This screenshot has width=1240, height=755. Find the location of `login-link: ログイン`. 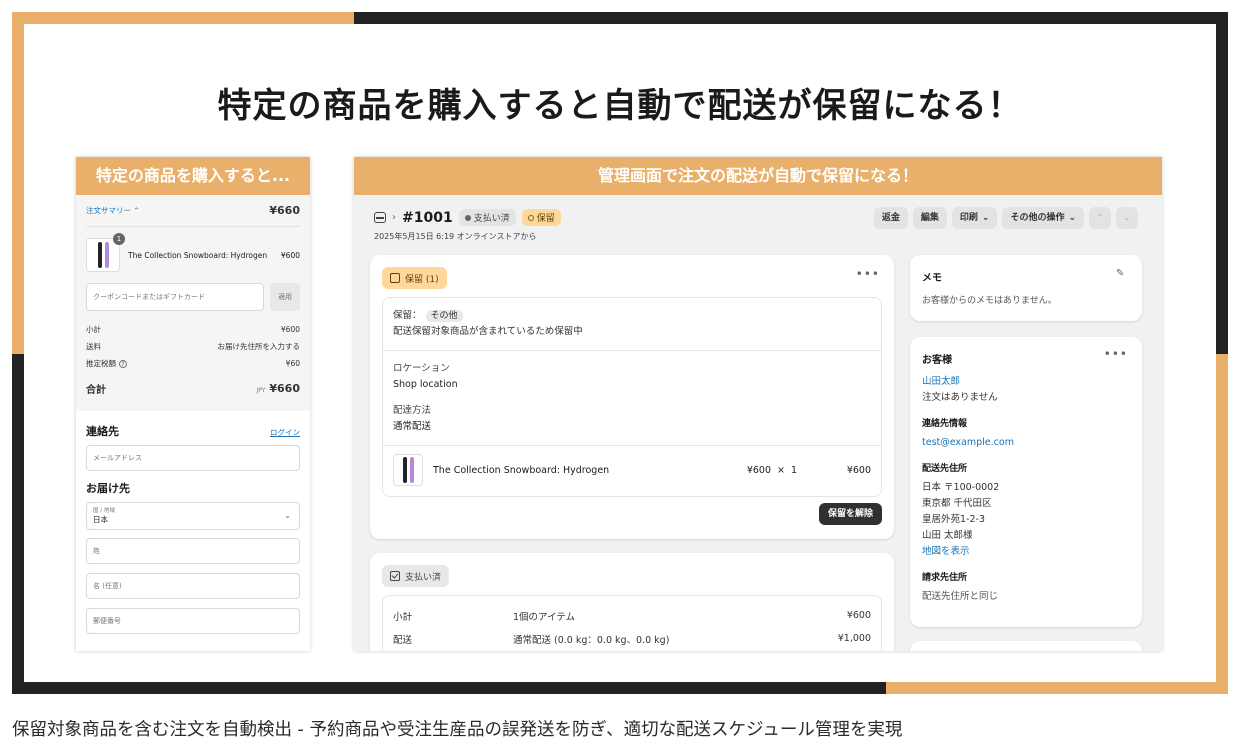

login-link: ログイン is located at coordinates (285, 432).